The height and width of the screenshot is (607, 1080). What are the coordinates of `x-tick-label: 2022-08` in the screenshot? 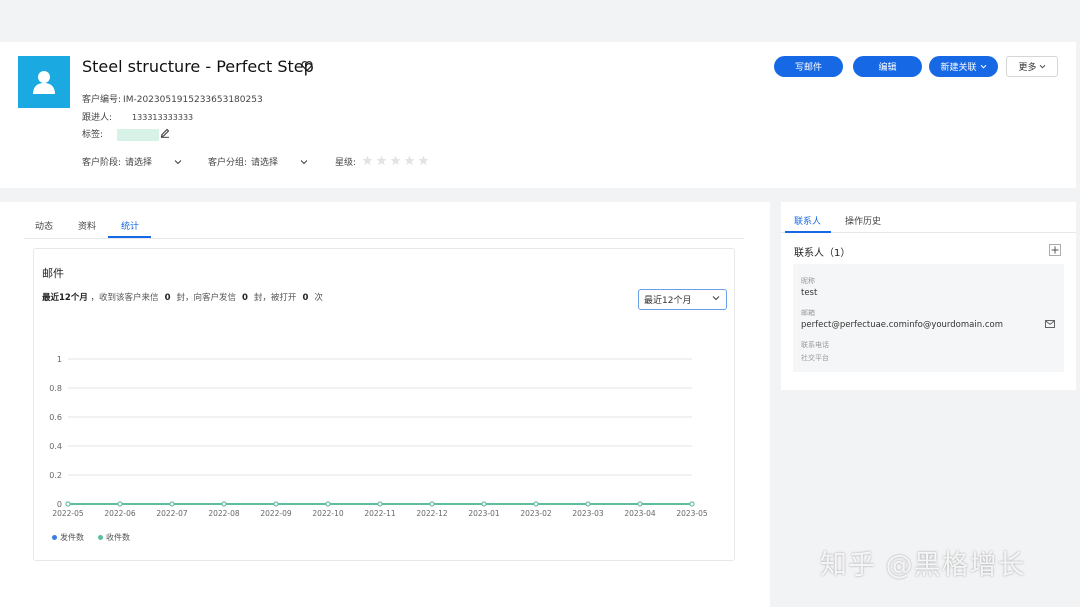 It's located at (224, 513).